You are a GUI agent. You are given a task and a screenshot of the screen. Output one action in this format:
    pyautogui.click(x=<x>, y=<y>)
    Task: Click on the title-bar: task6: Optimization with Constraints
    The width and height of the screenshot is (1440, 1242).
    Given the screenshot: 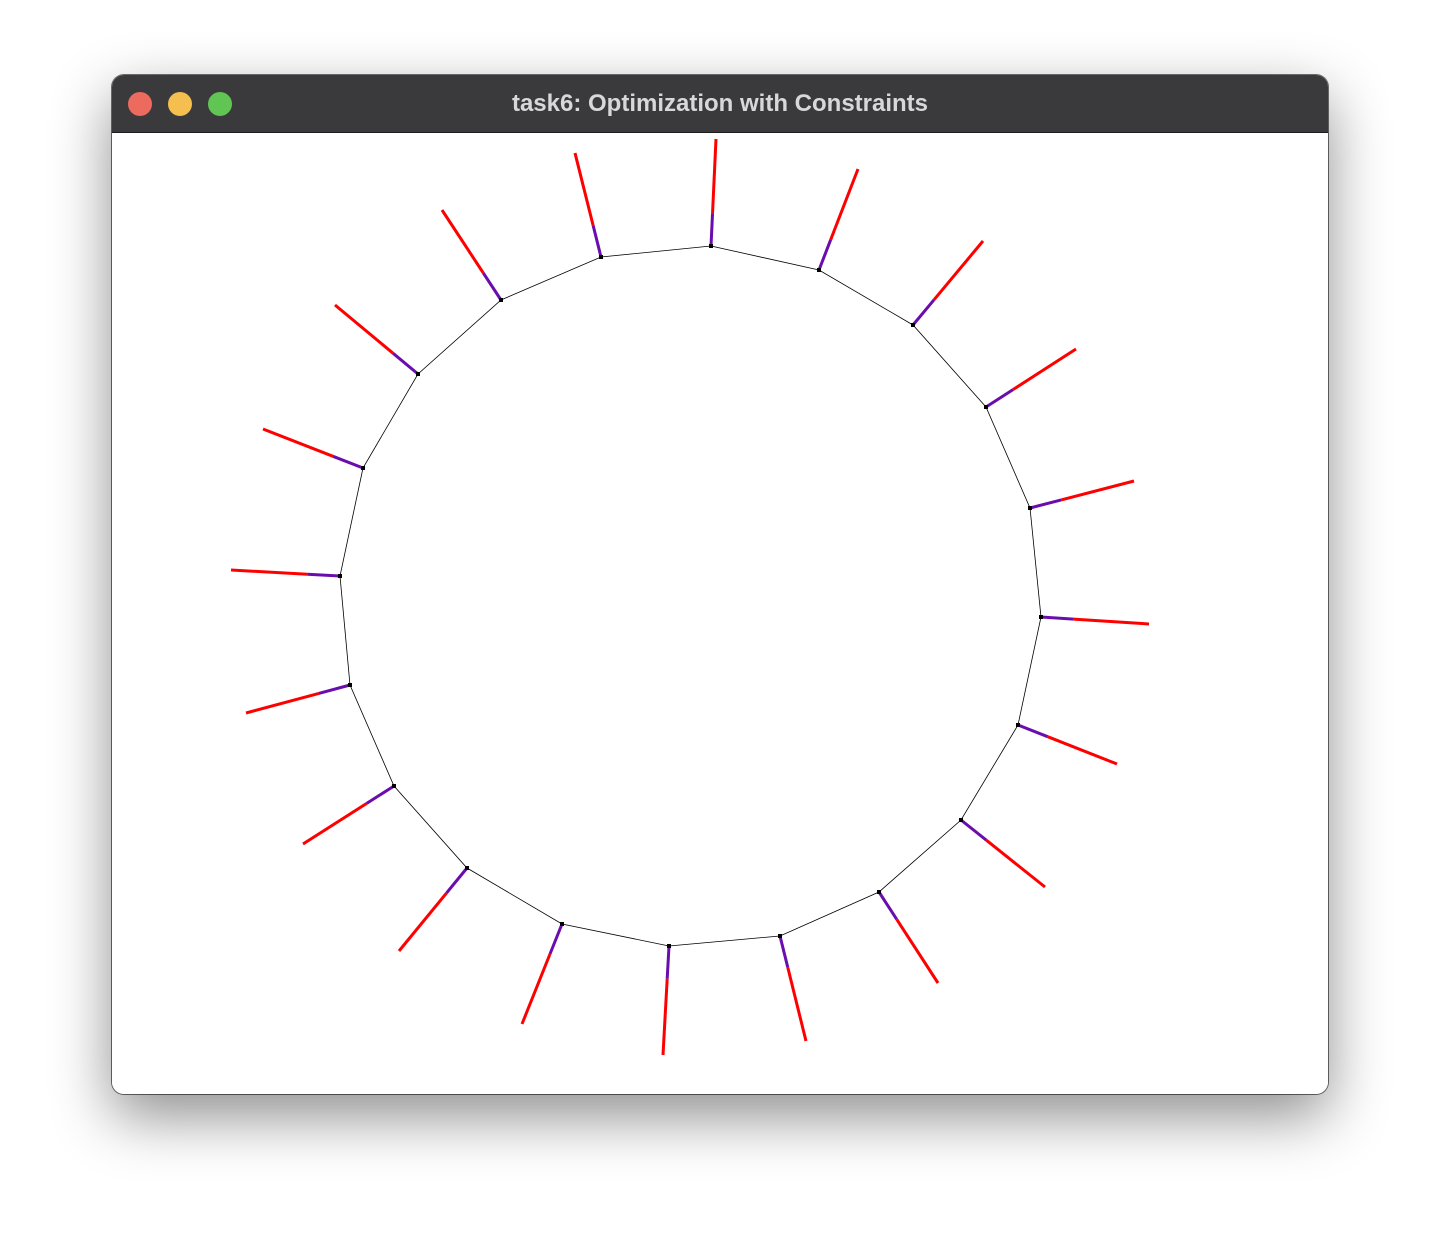 What is the action you would take?
    pyautogui.click(x=720, y=104)
    